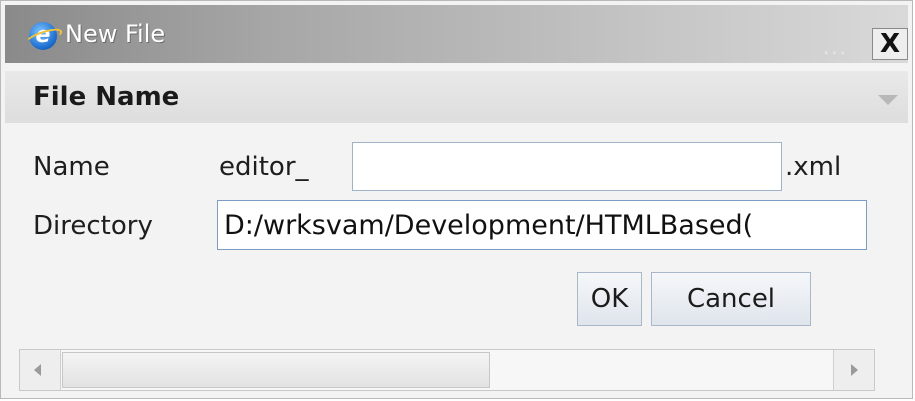  I want to click on horizontal-scrollbar, so click(447, 370).